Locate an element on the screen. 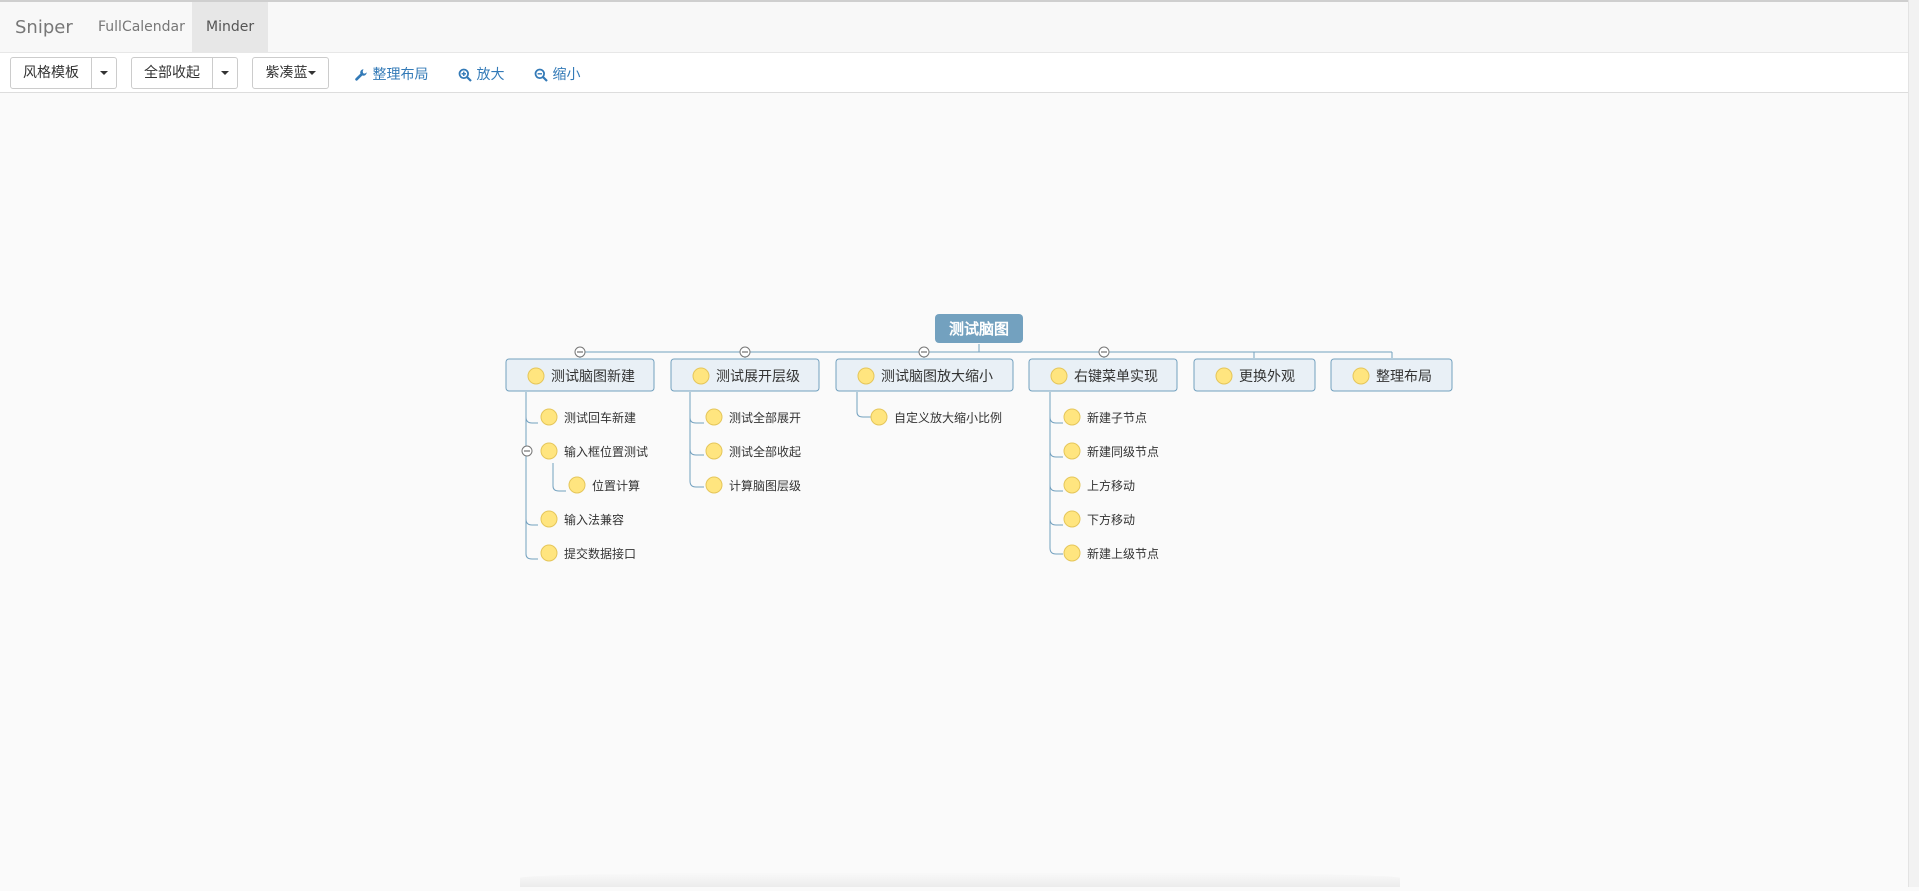 This screenshot has width=1919, height=891. child-label: 新建同级节点 is located at coordinates (1123, 451).